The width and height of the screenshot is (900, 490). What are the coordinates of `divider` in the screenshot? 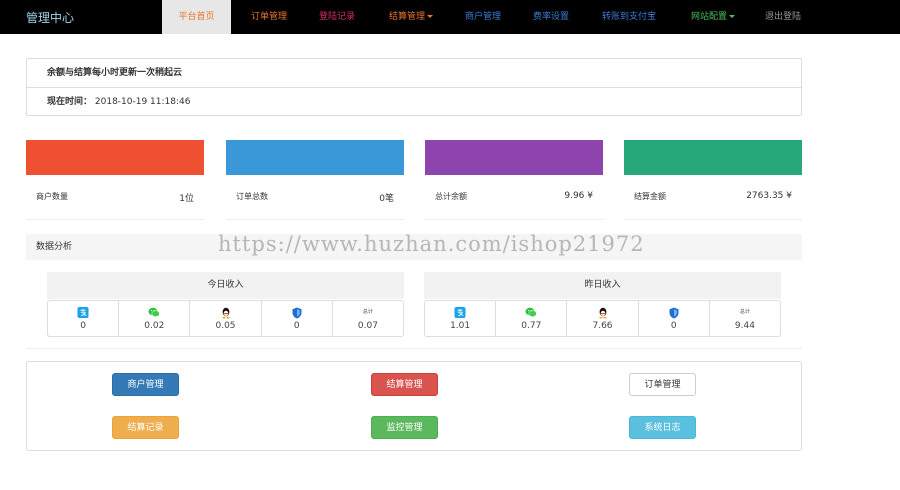 It's located at (414, 348).